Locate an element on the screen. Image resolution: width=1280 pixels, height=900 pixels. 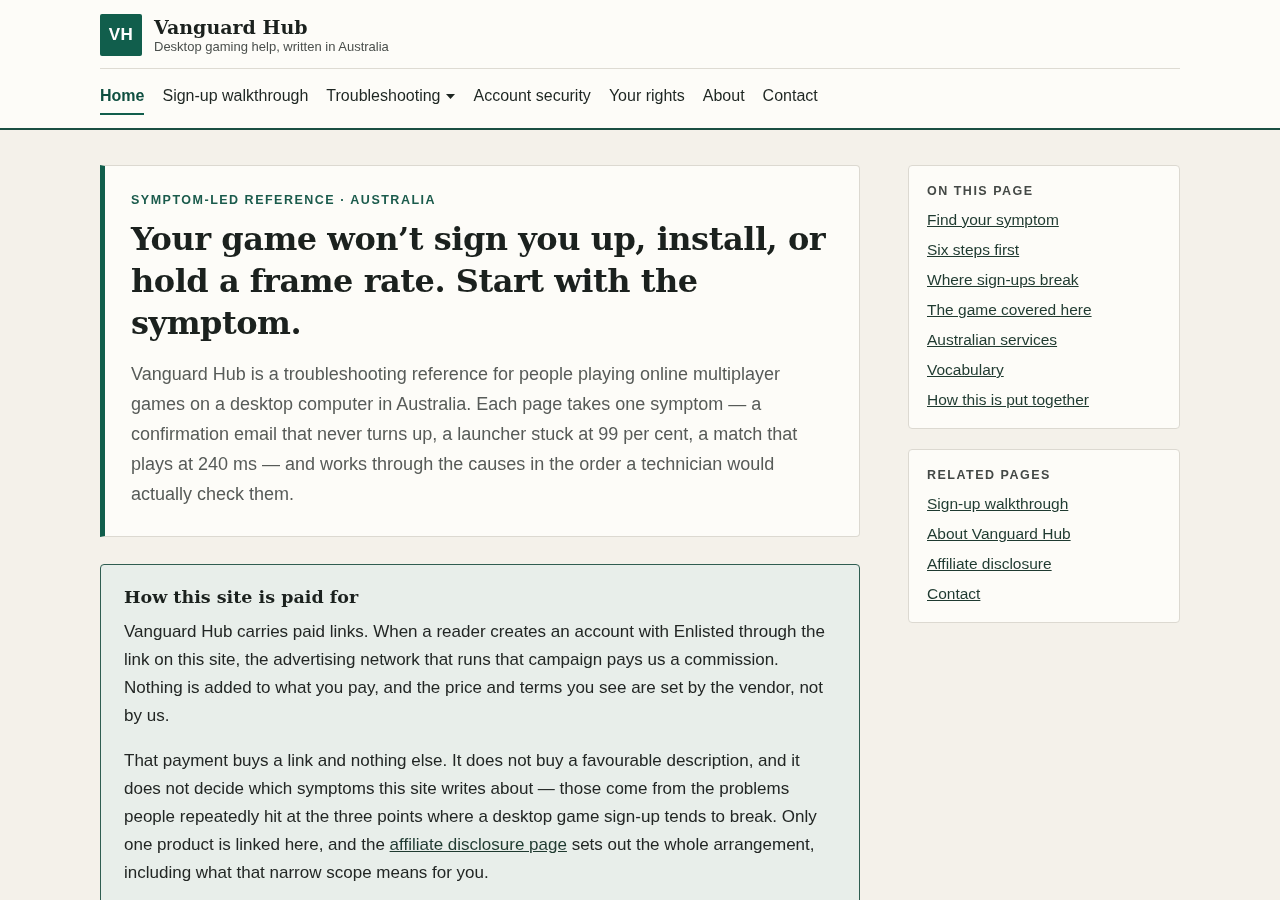
sidebar-link: Sign-up walkthrough is located at coordinates (998, 504).